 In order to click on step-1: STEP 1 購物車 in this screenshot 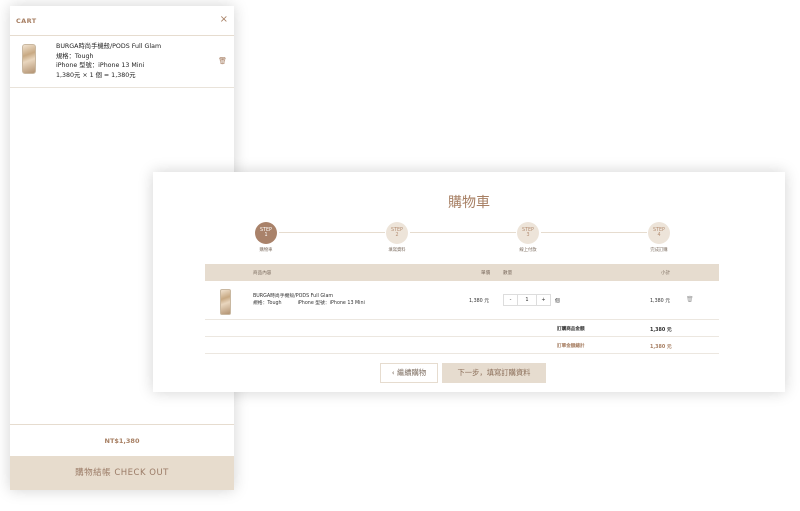, I will do `click(266, 237)`.